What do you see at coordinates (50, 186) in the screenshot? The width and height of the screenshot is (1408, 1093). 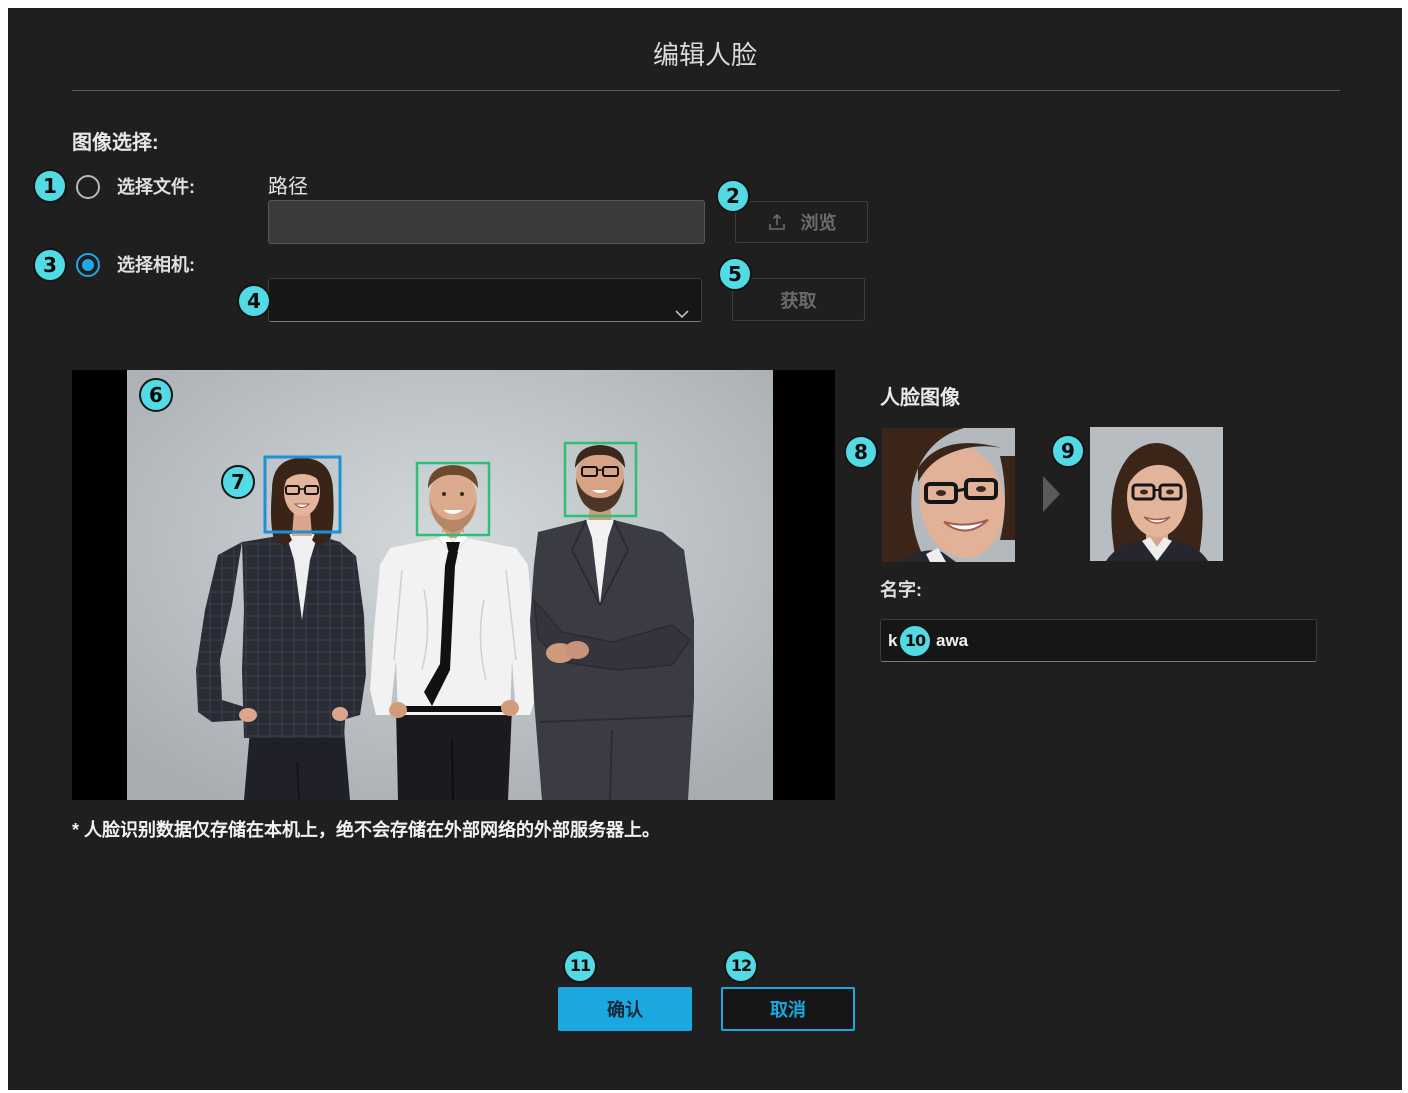 I see `callout-1: 1` at bounding box center [50, 186].